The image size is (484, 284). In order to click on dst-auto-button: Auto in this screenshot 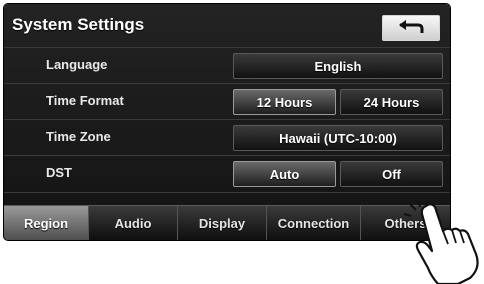, I will do `click(284, 174)`.